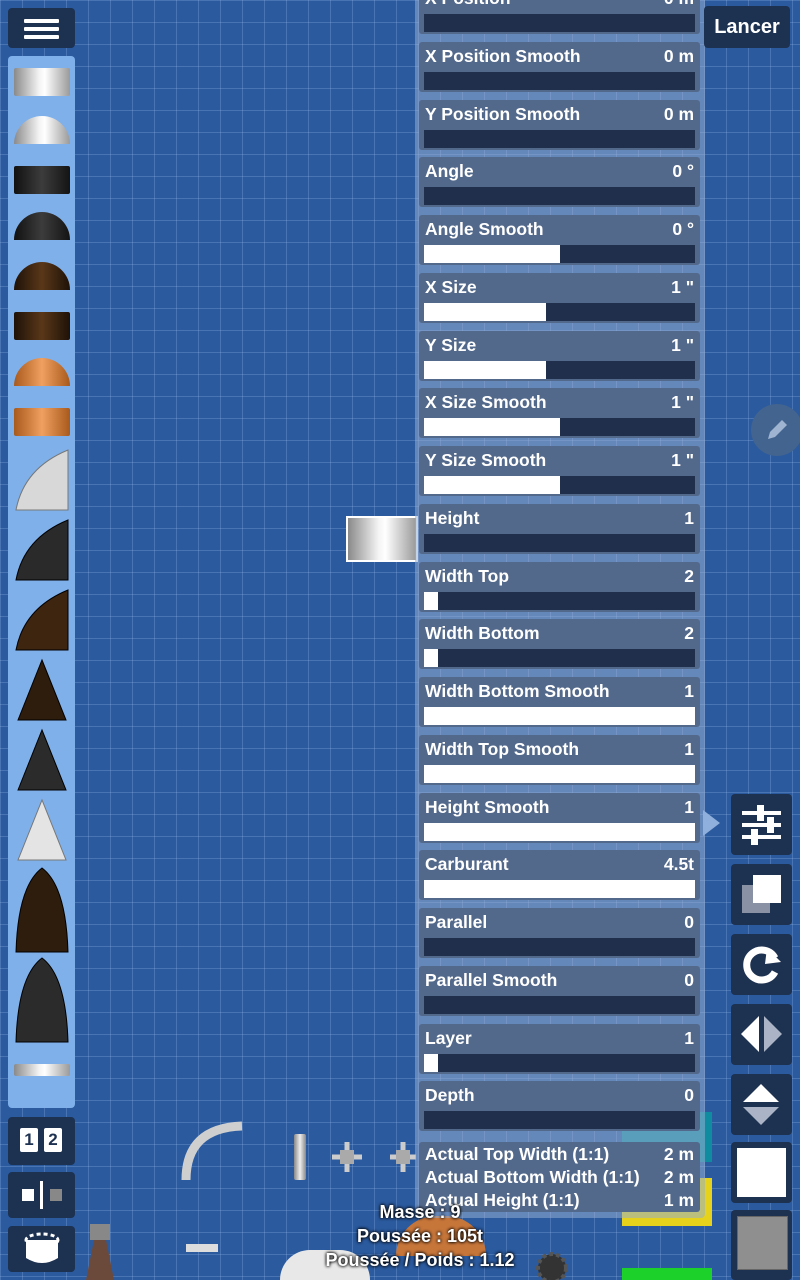  I want to click on property-depth: Depth 0, so click(559, 1106).